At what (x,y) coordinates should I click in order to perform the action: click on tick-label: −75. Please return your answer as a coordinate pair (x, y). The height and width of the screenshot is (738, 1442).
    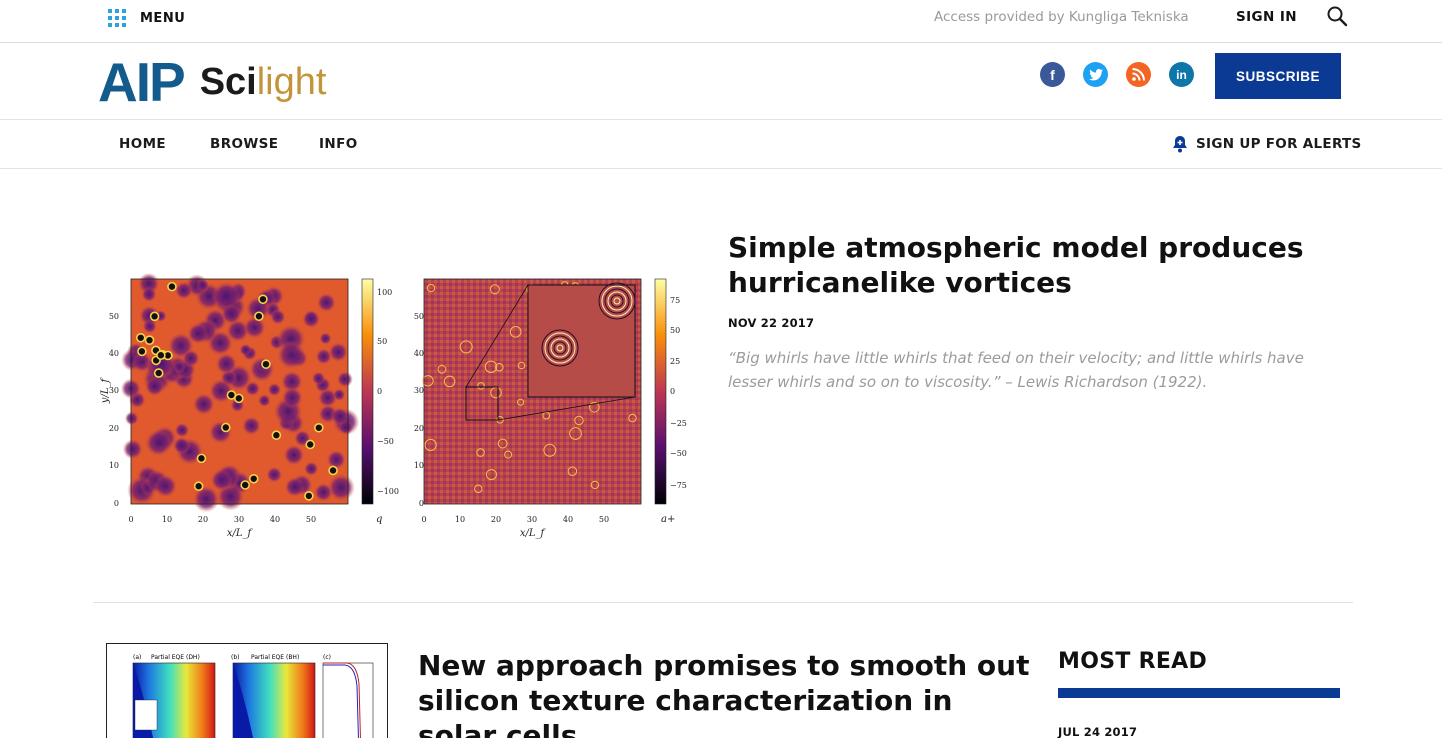
    Looking at the image, I should click on (678, 485).